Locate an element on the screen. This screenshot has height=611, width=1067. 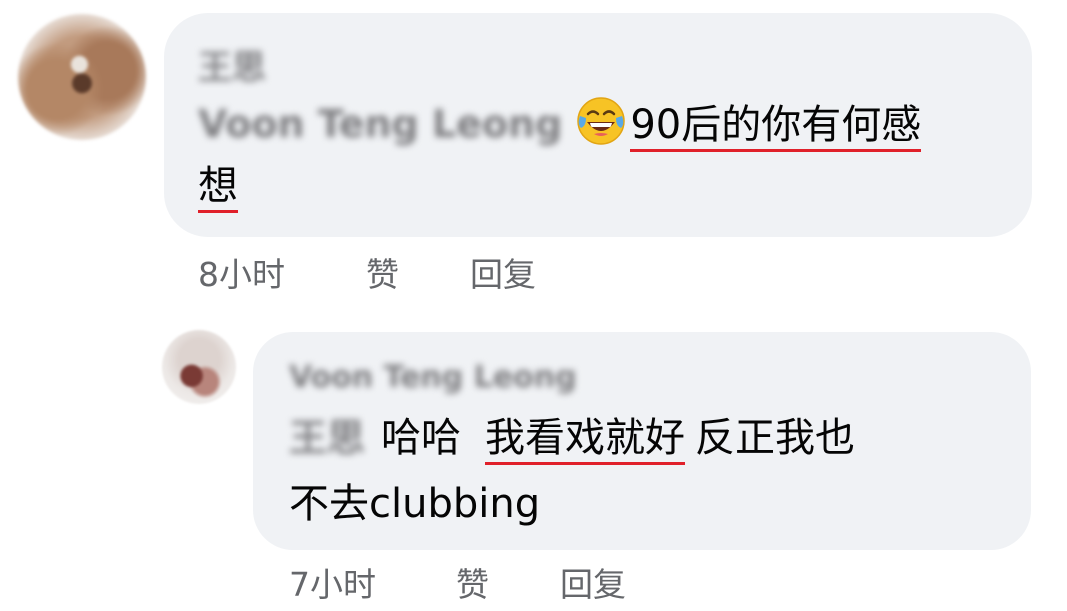
comment-text-line2: 想 is located at coordinates (218, 186).